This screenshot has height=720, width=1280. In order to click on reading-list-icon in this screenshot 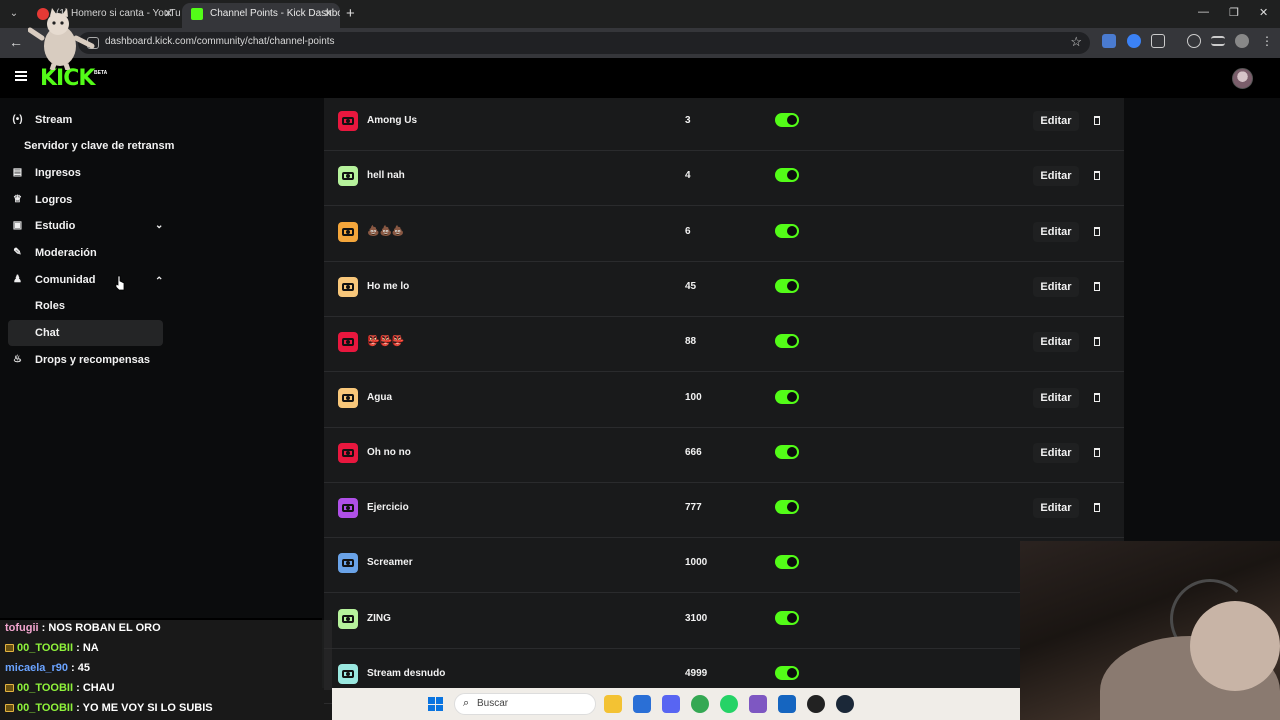, I will do `click(1218, 41)`.